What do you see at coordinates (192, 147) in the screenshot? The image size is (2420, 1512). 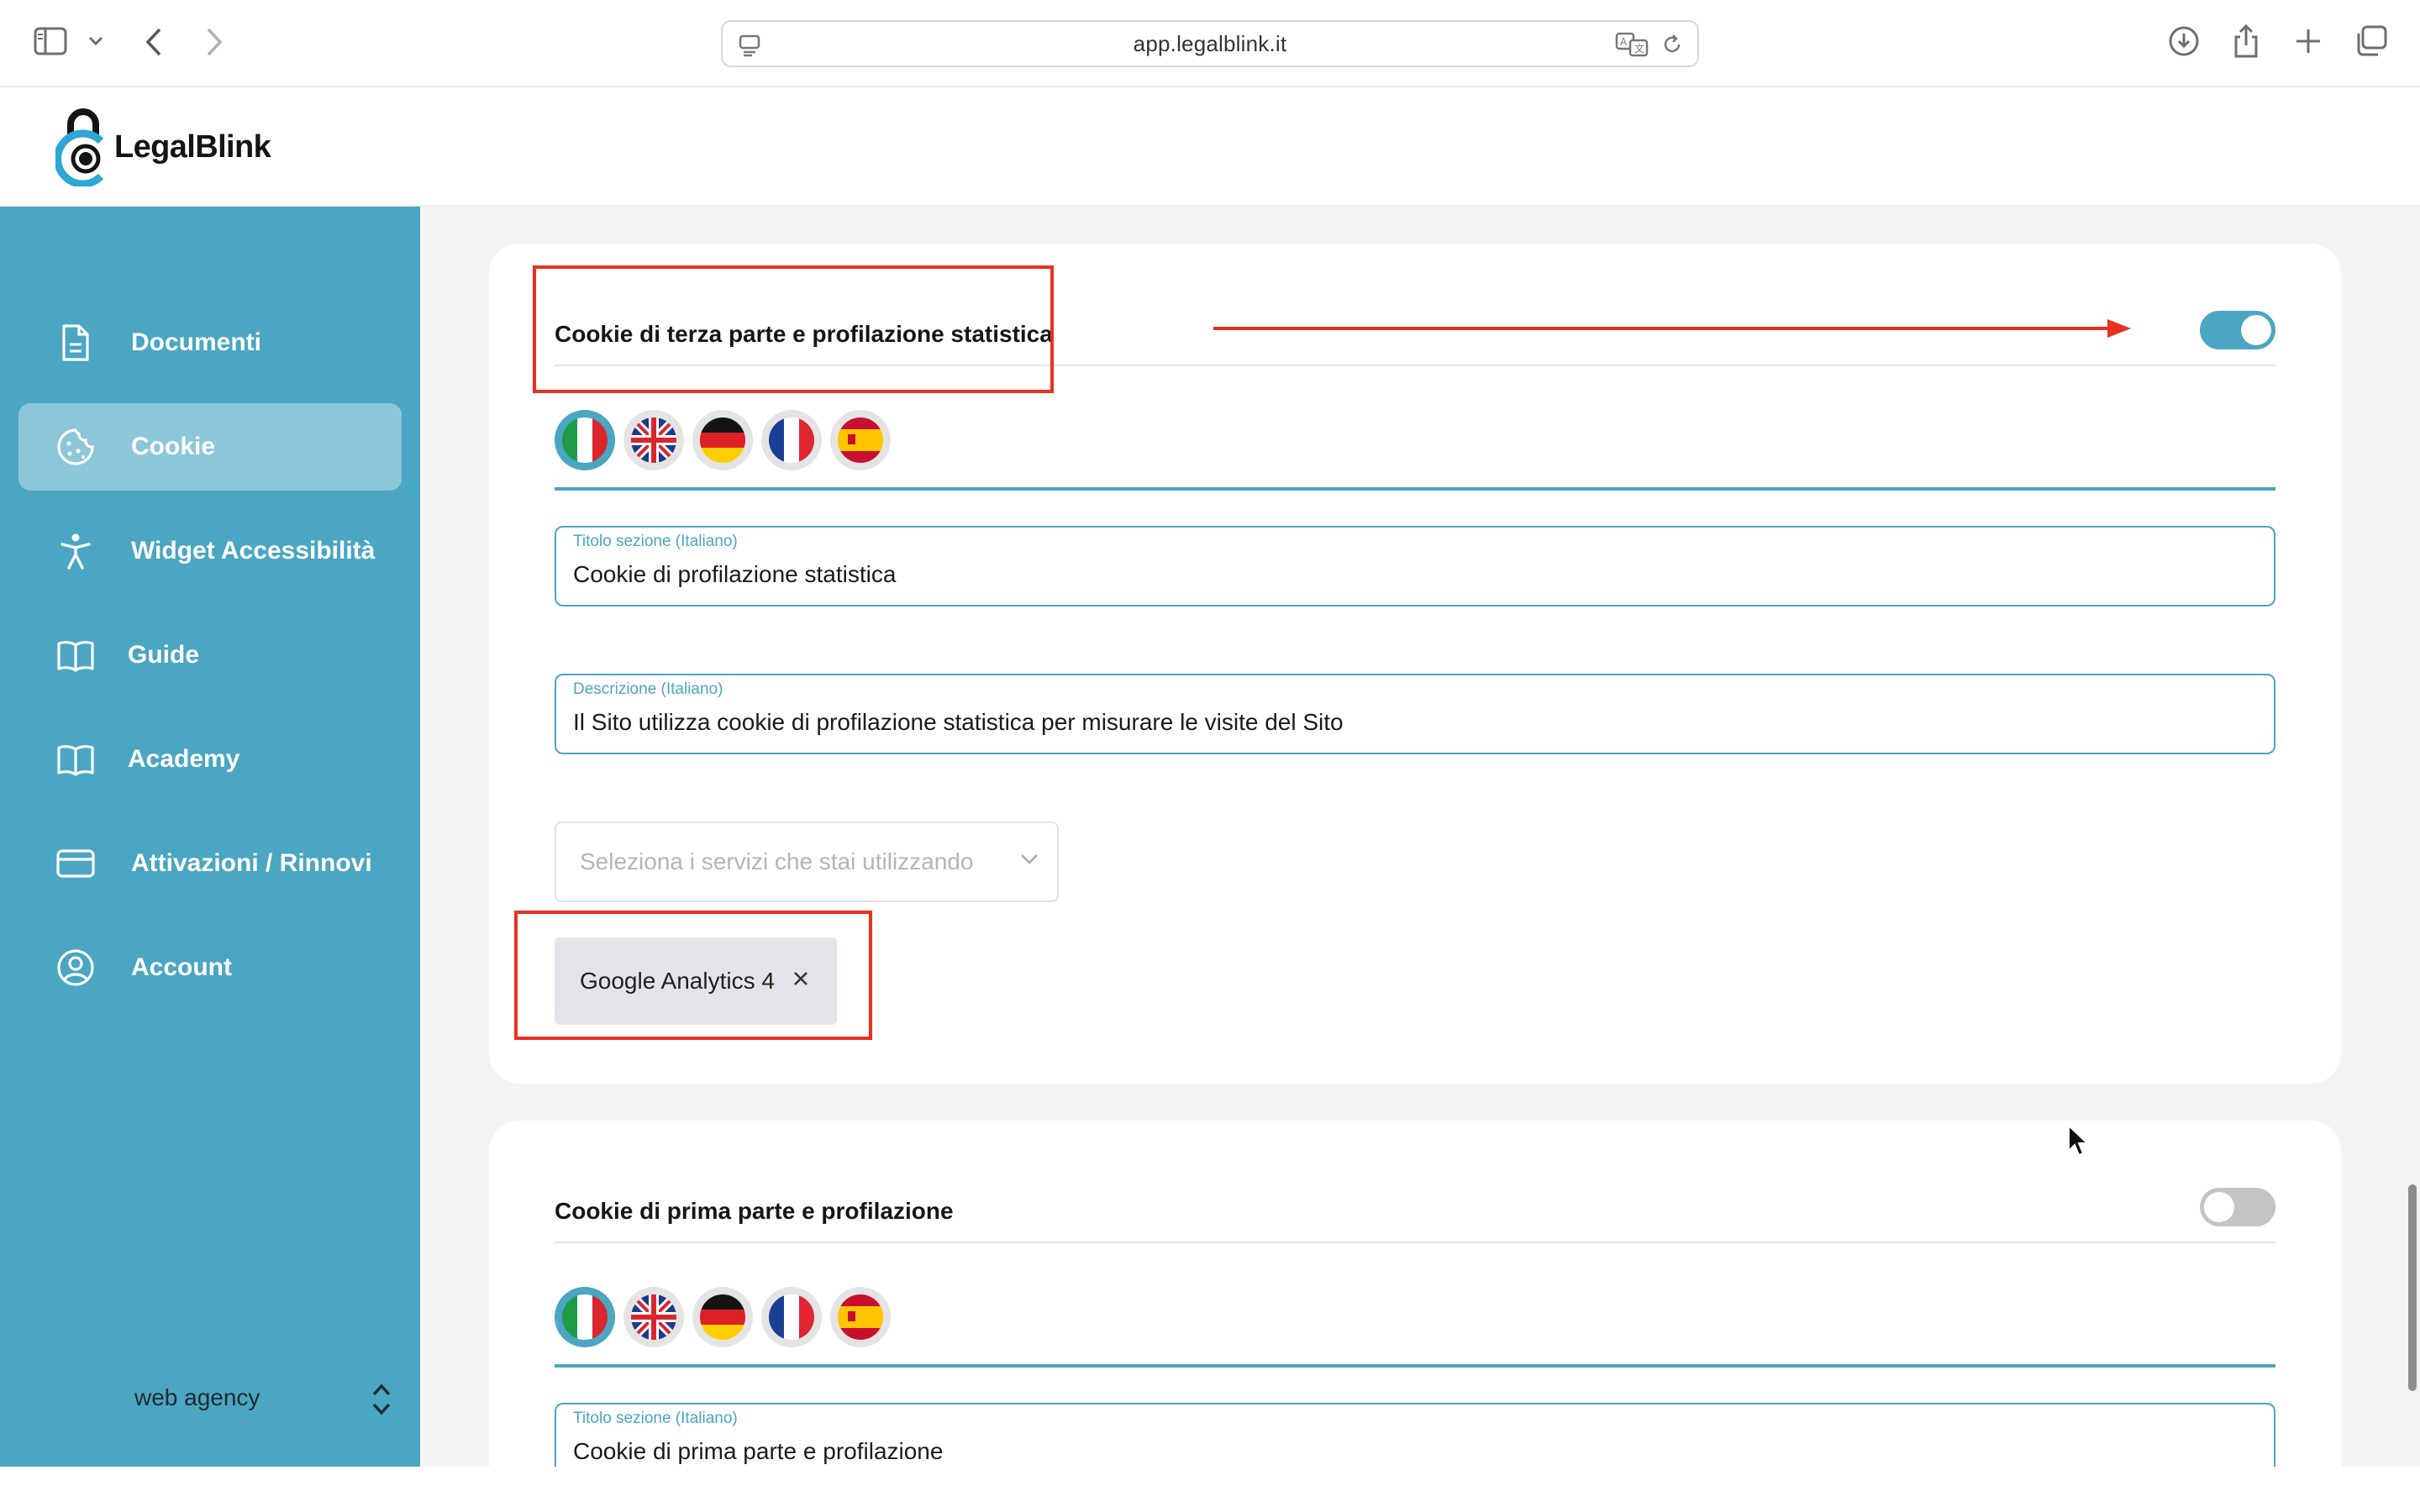 I see `logo-text: LegalBlink` at bounding box center [192, 147].